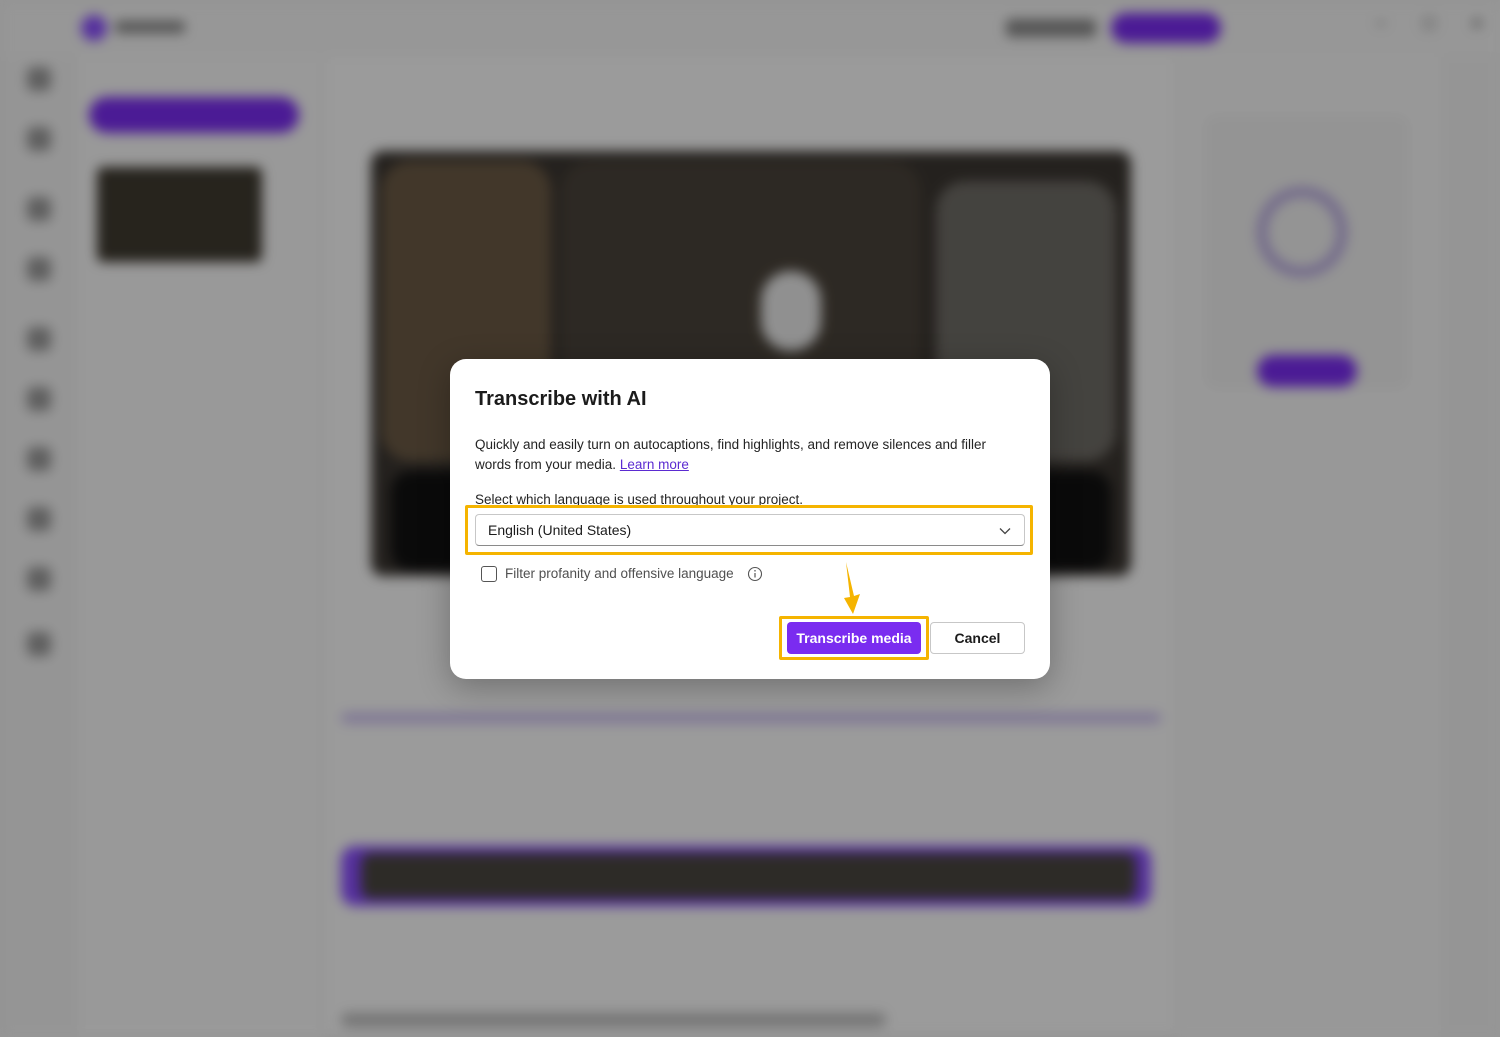 This screenshot has width=1500, height=1037. I want to click on filter-profanity-label: Filter profanity and offensive language, so click(619, 573).